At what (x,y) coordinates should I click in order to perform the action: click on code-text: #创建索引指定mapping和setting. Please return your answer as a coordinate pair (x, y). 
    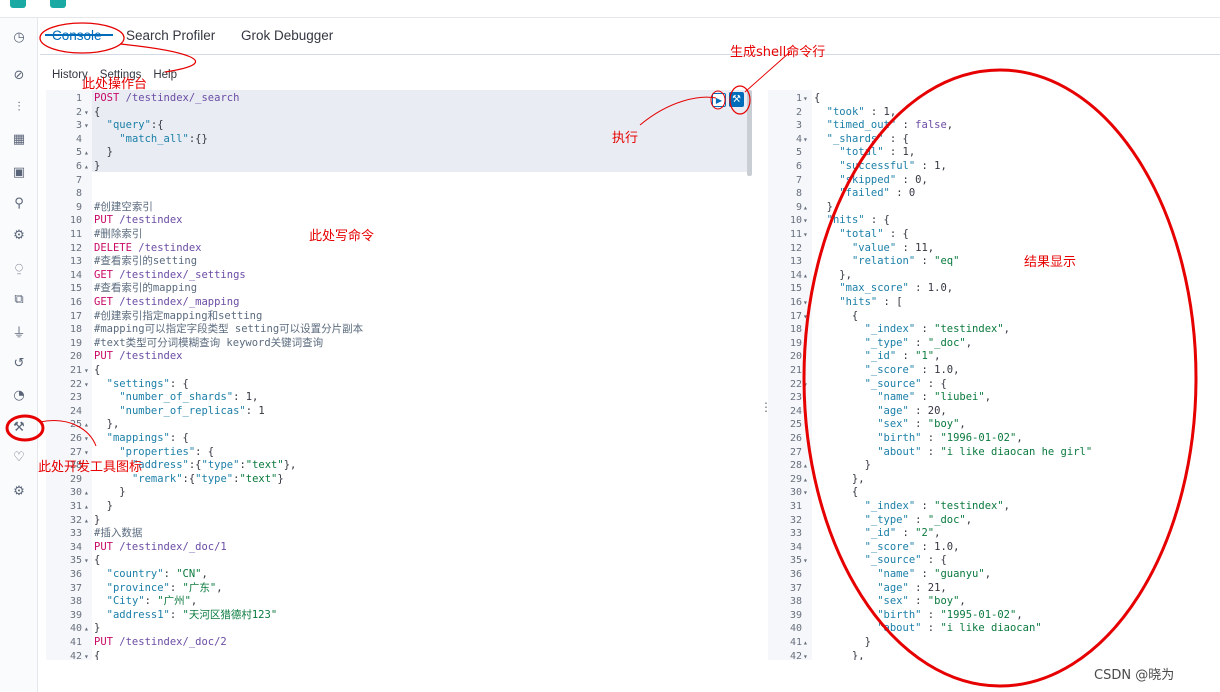
    Looking at the image, I should click on (178, 317).